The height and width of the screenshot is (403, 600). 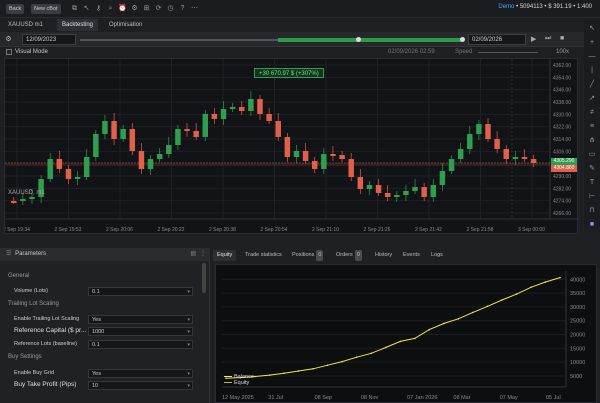 What do you see at coordinates (194, 8) in the screenshot?
I see `more-icon: ⋯` at bounding box center [194, 8].